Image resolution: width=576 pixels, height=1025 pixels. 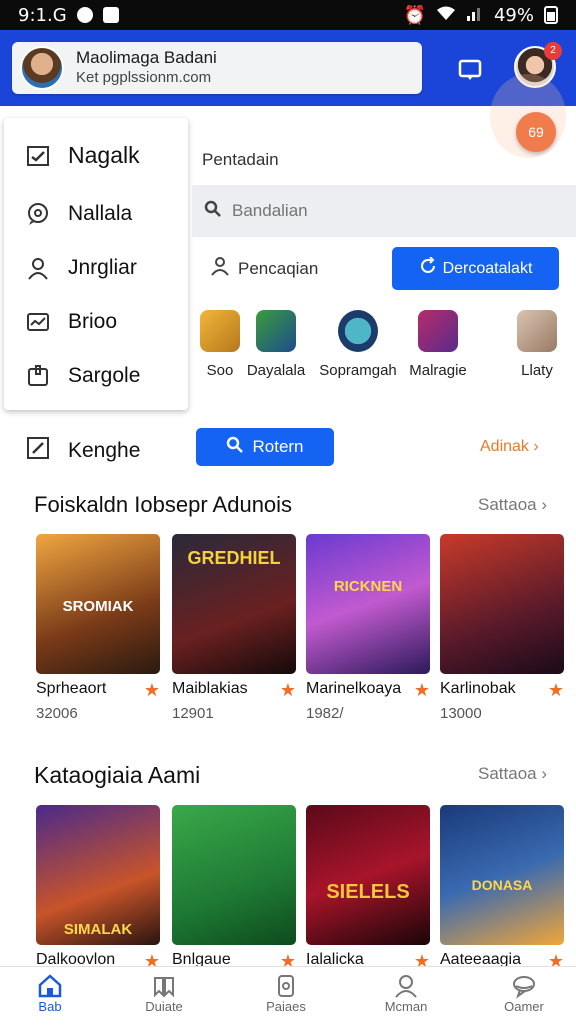 I want to click on menu-item-label: Jnrgliar, so click(x=102, y=267).